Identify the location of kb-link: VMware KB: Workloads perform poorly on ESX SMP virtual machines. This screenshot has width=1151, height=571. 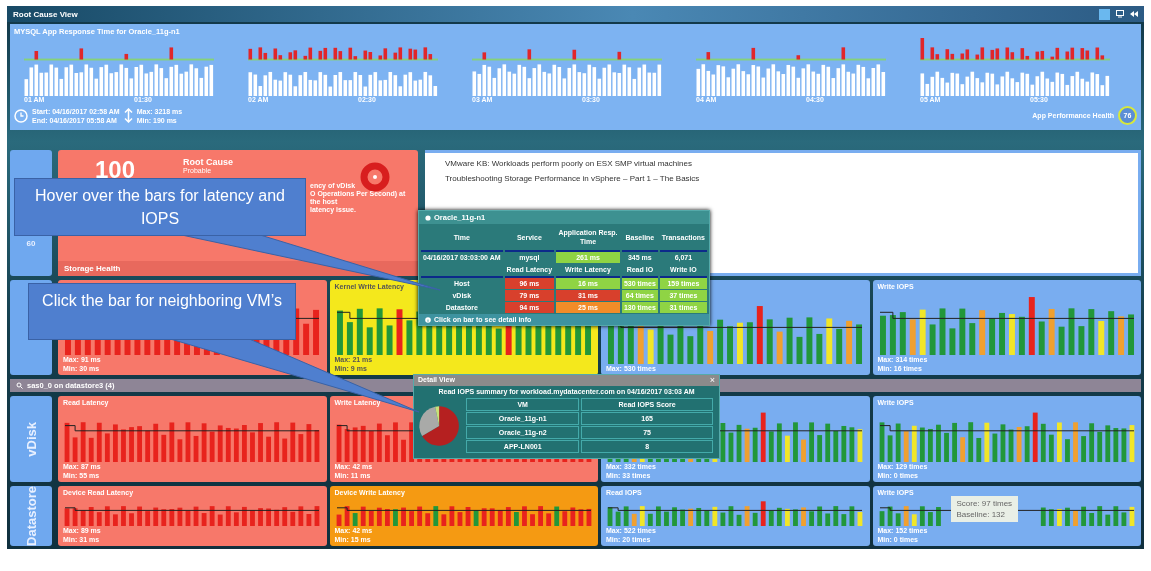
(791, 163).